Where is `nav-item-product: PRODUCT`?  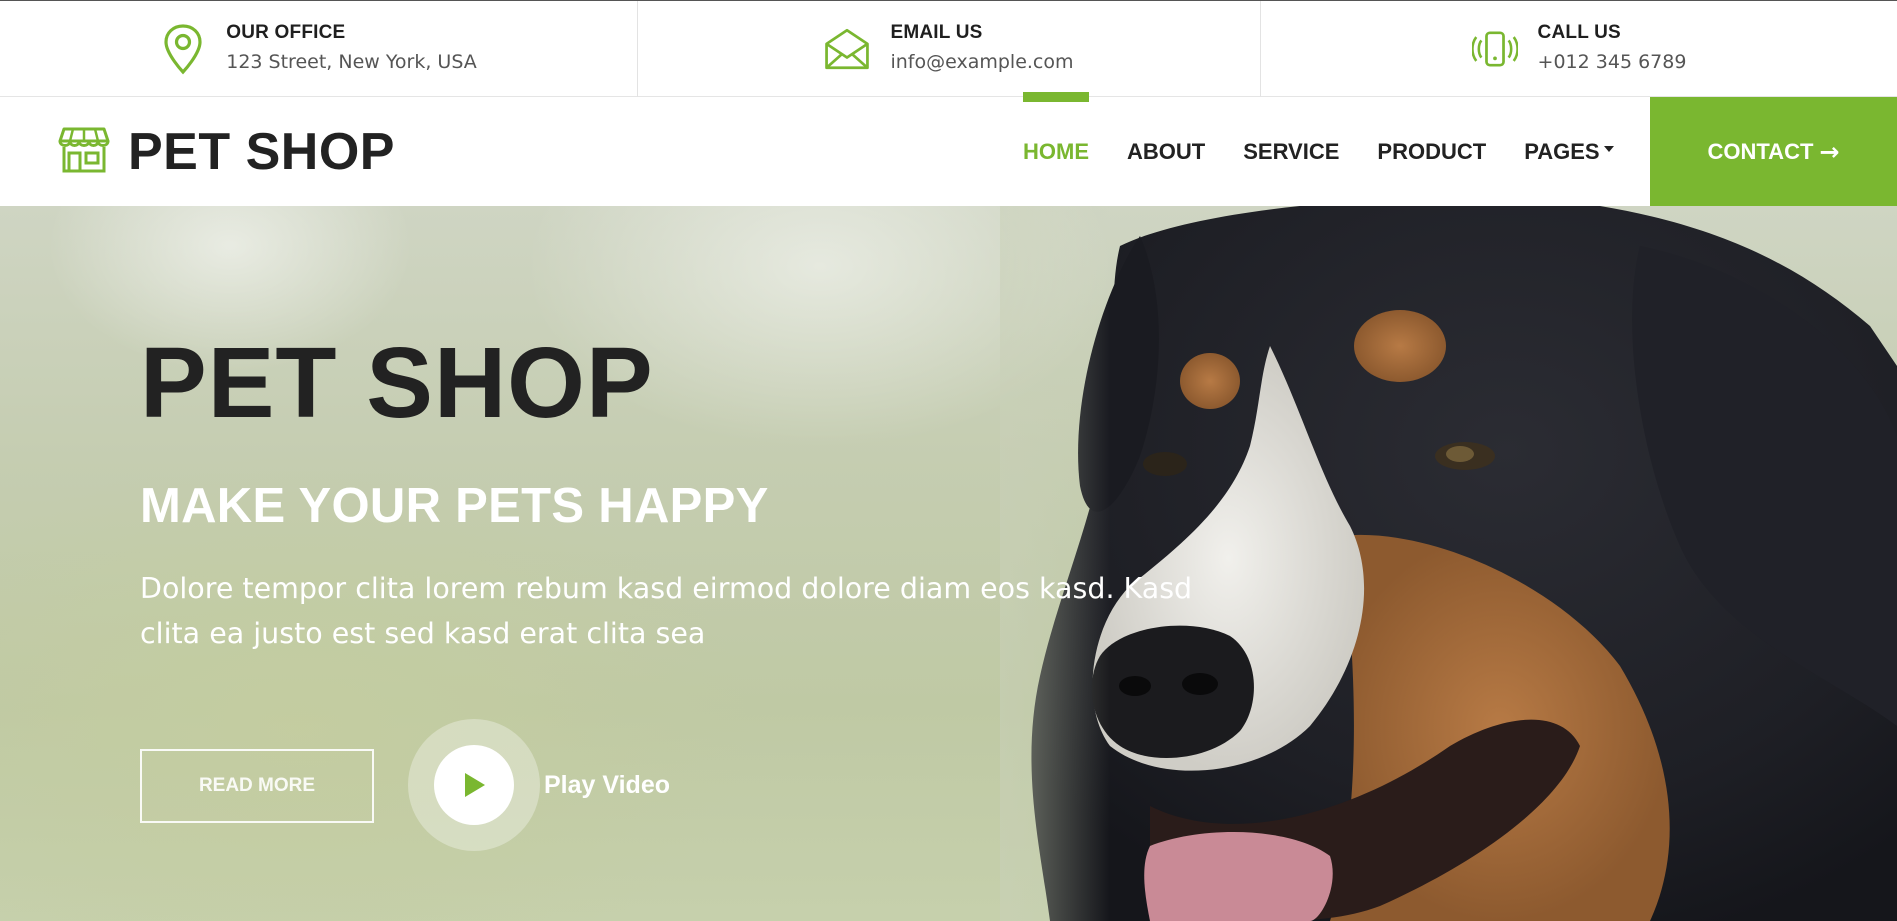
nav-item-product: PRODUCT is located at coordinates (1431, 151).